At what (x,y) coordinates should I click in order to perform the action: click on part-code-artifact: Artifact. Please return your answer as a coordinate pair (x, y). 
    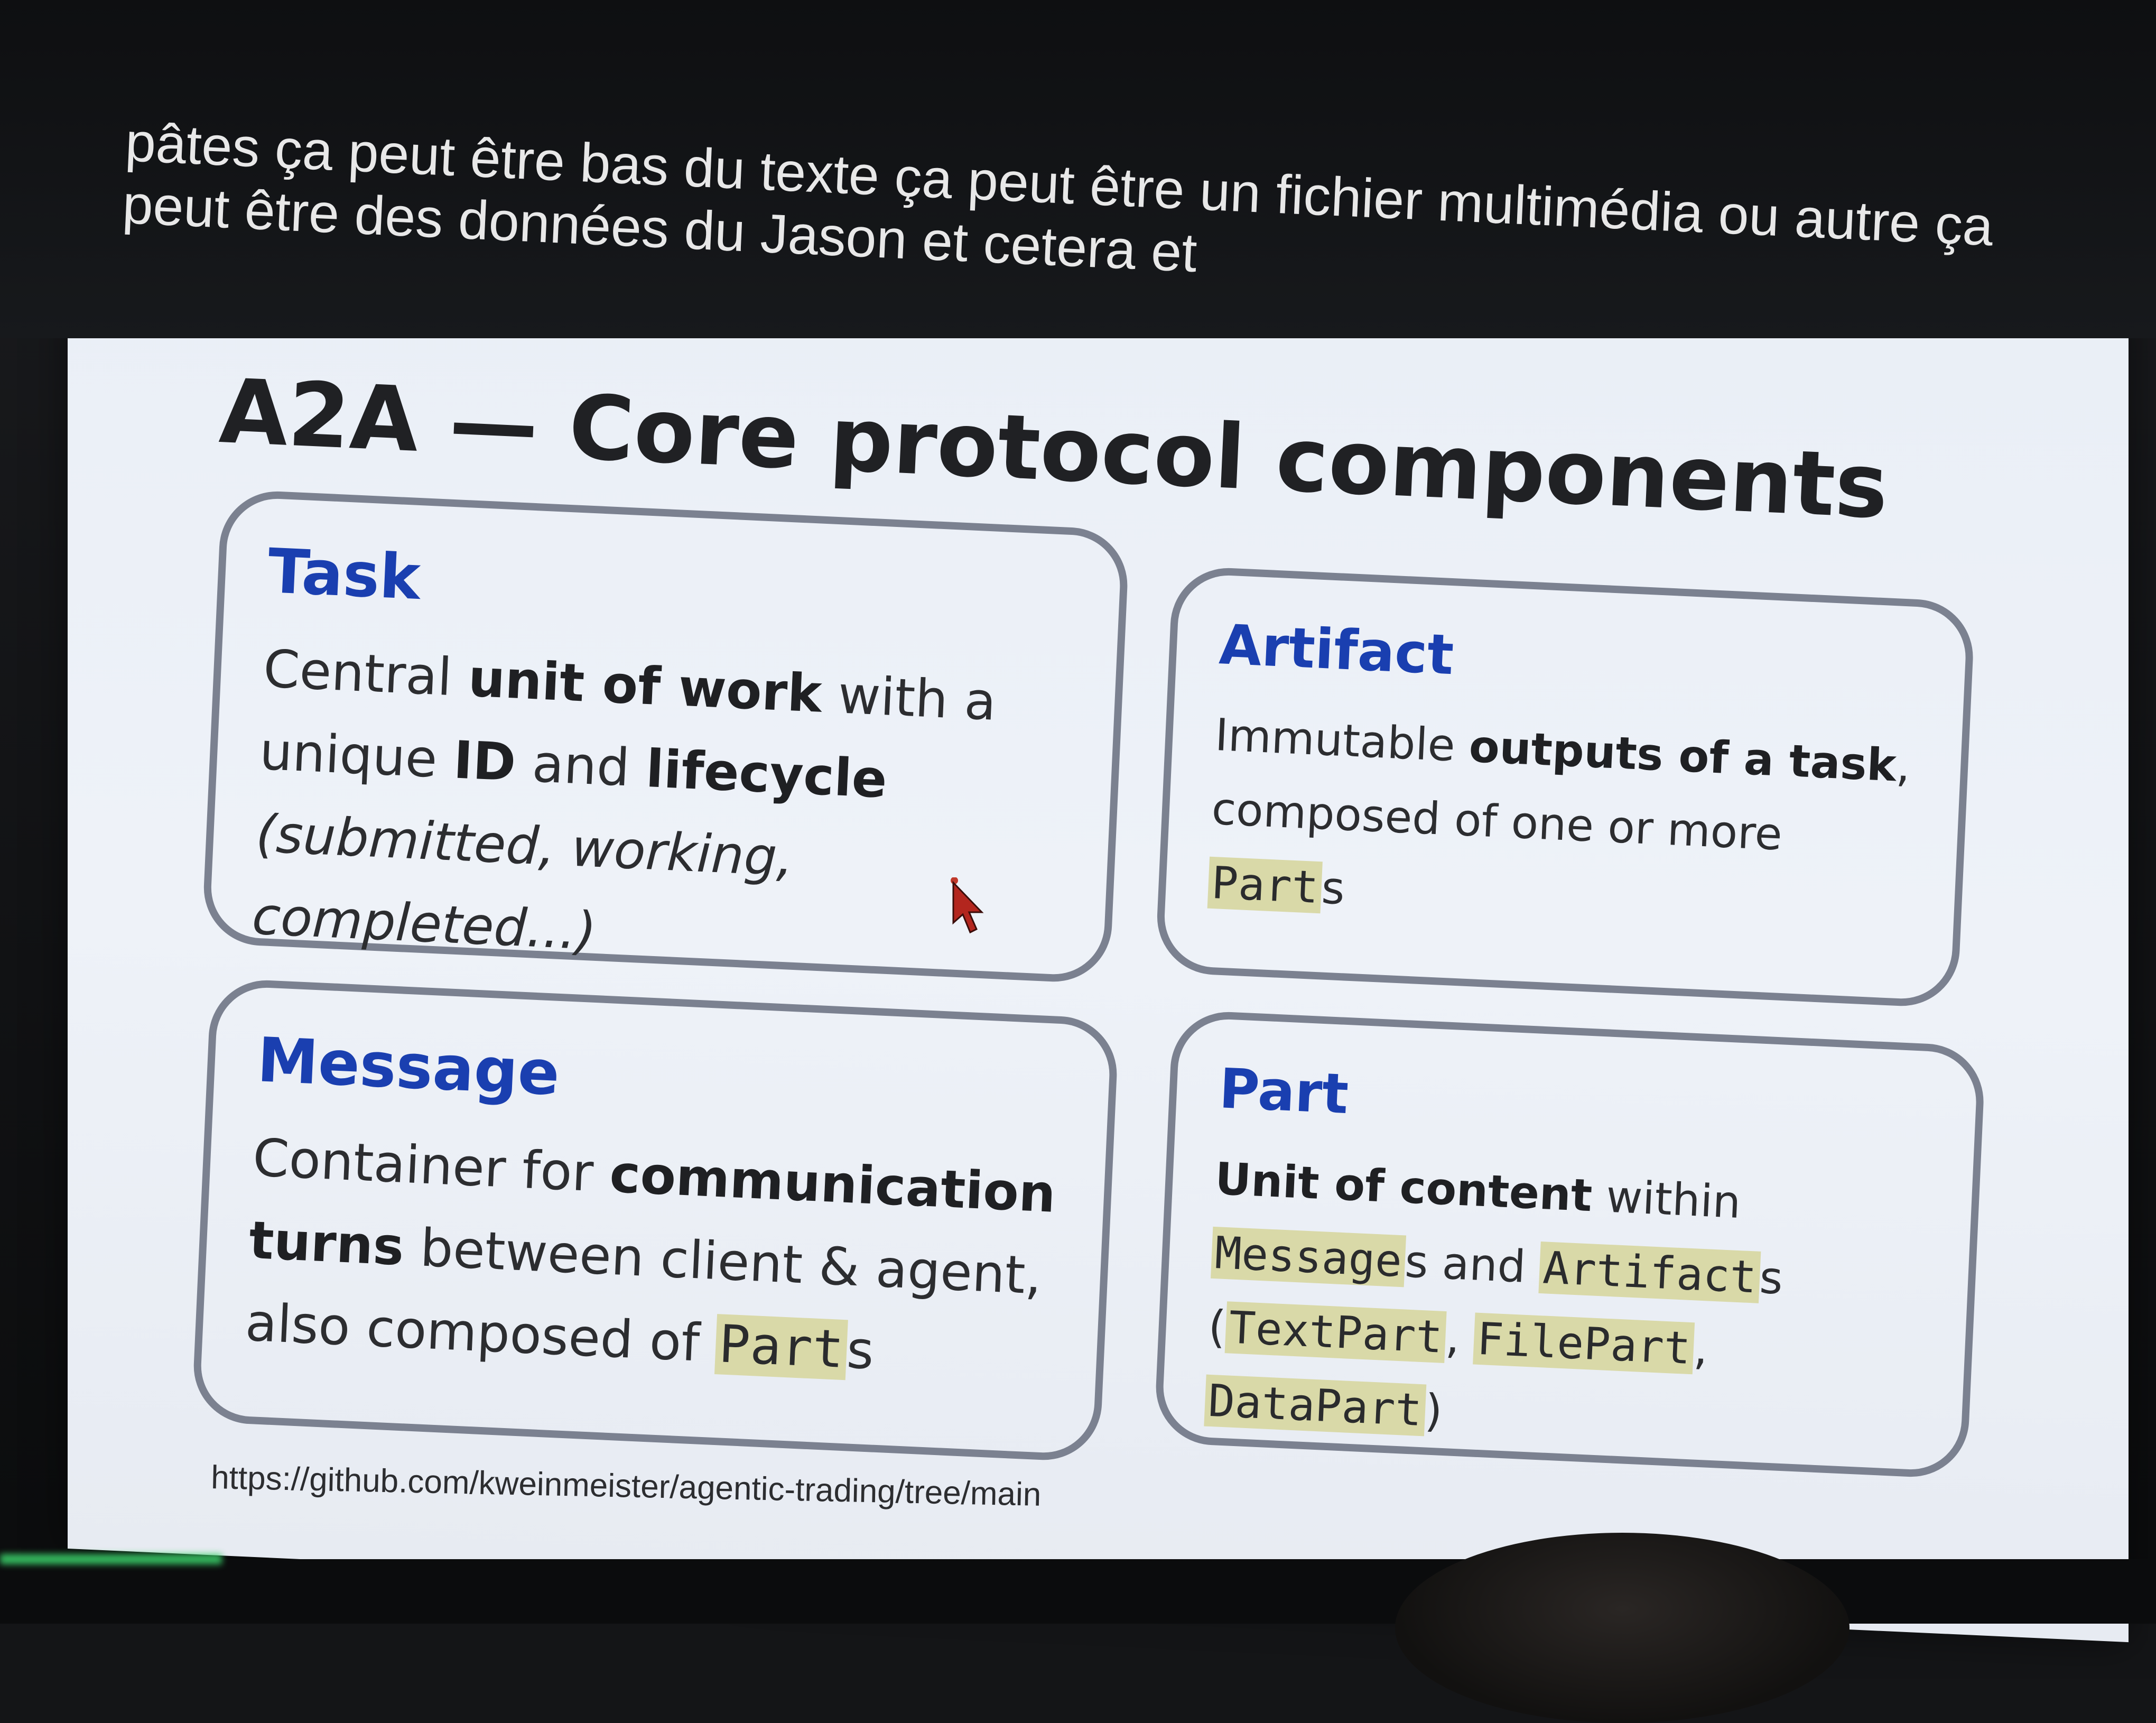
    Looking at the image, I should click on (1649, 1272).